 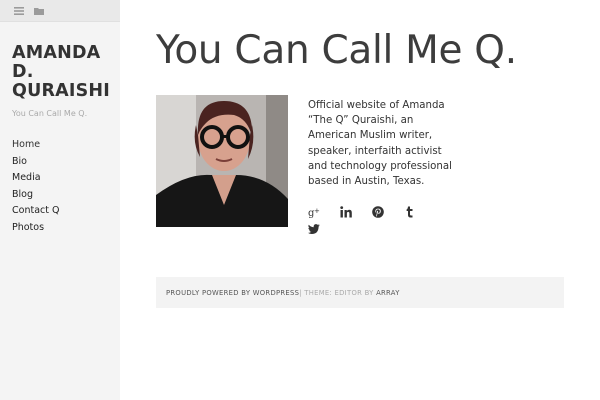 I want to click on nav-item-photos: Photos, so click(x=35, y=230).